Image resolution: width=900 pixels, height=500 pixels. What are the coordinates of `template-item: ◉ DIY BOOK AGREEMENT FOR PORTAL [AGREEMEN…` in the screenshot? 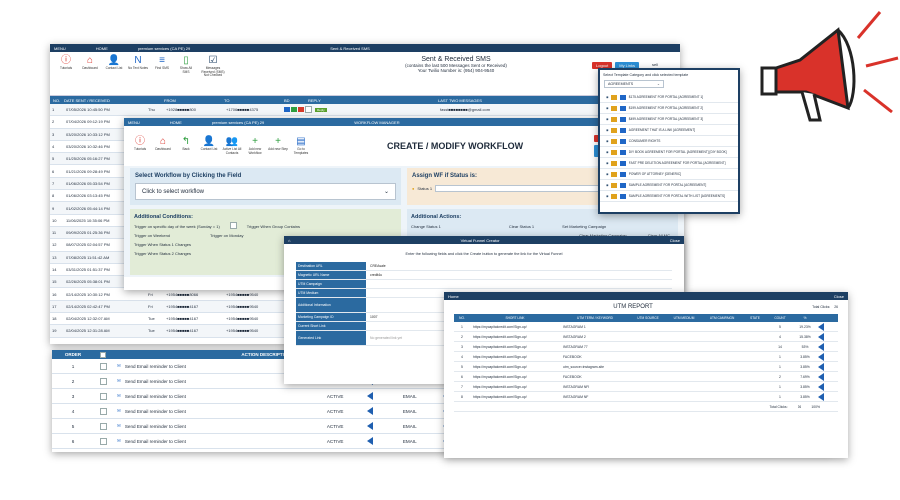 It's located at (669, 152).